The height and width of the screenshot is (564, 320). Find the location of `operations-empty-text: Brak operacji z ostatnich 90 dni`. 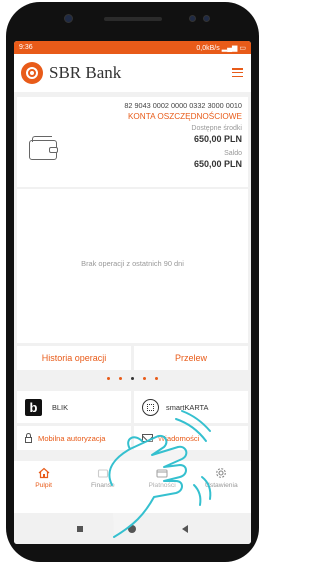

operations-empty-text: Brak operacji z ostatnich 90 dni is located at coordinates (132, 263).